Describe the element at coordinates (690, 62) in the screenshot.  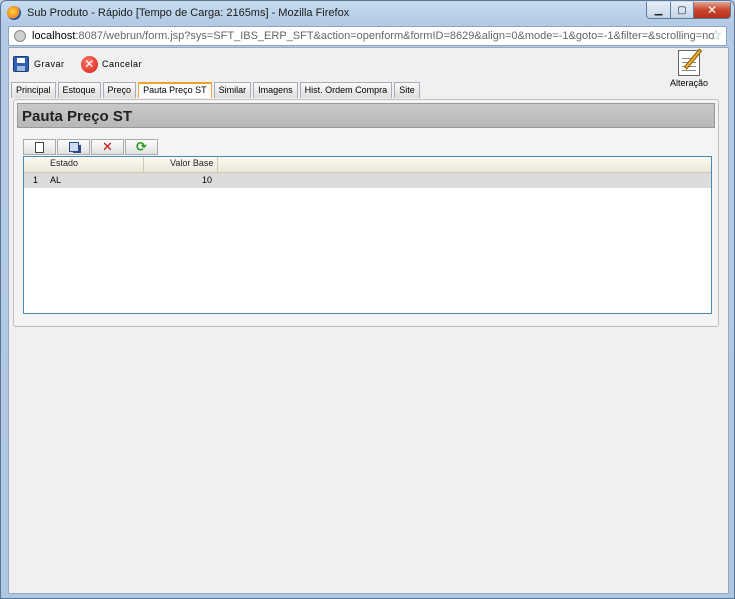
I see `edit-document-icon` at that location.